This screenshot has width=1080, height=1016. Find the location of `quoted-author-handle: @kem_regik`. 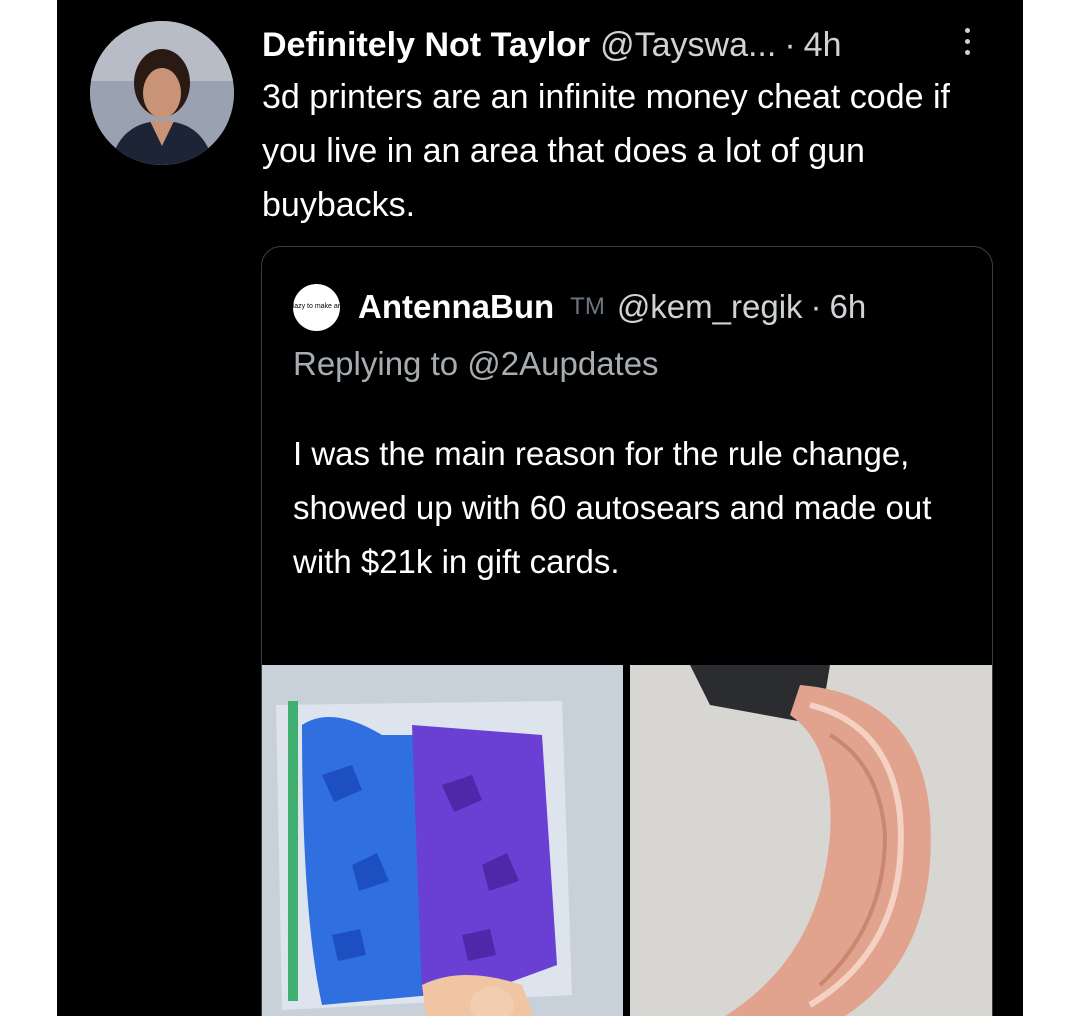

quoted-author-handle: @kem_regik is located at coordinates (710, 307).